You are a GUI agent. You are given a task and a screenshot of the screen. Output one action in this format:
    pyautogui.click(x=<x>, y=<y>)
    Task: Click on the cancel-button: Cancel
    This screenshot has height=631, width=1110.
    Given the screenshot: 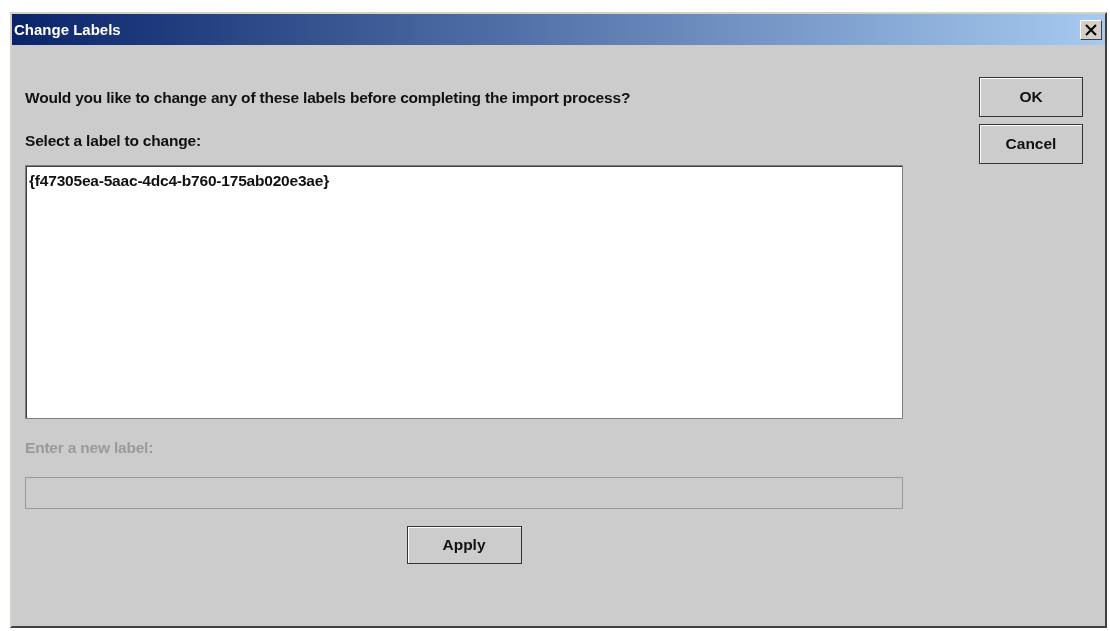 What is the action you would take?
    pyautogui.click(x=1031, y=144)
    